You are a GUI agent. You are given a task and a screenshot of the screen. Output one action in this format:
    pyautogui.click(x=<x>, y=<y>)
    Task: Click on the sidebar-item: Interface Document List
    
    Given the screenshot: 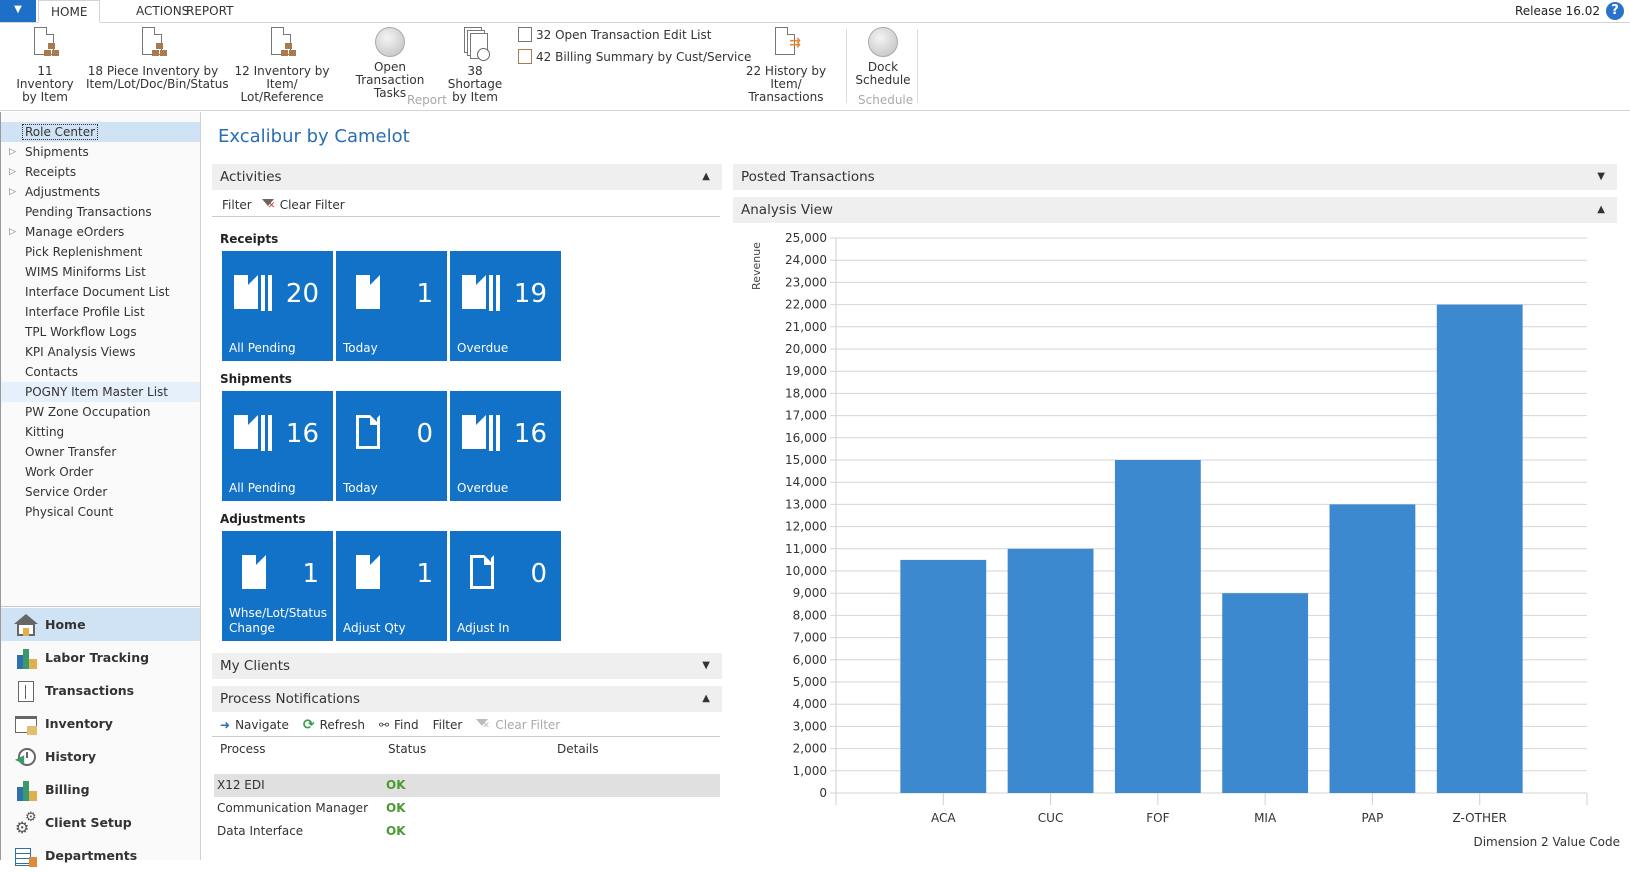 What is the action you would take?
    pyautogui.click(x=100, y=292)
    